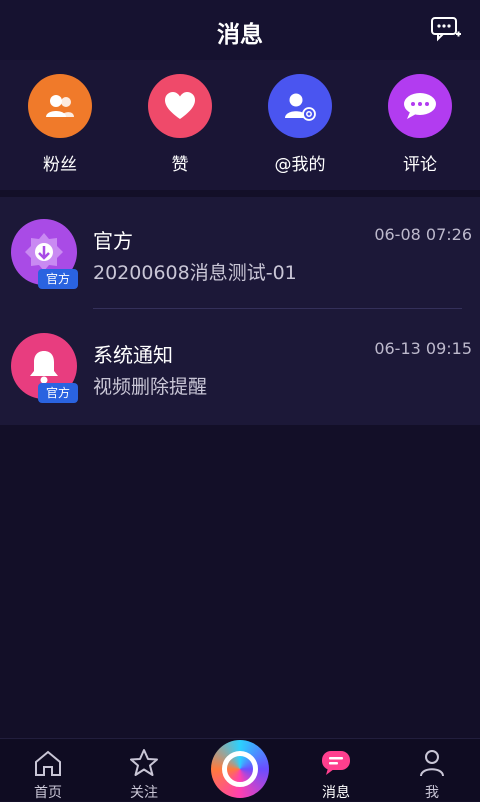  I want to click on fans-icon, so click(60, 106).